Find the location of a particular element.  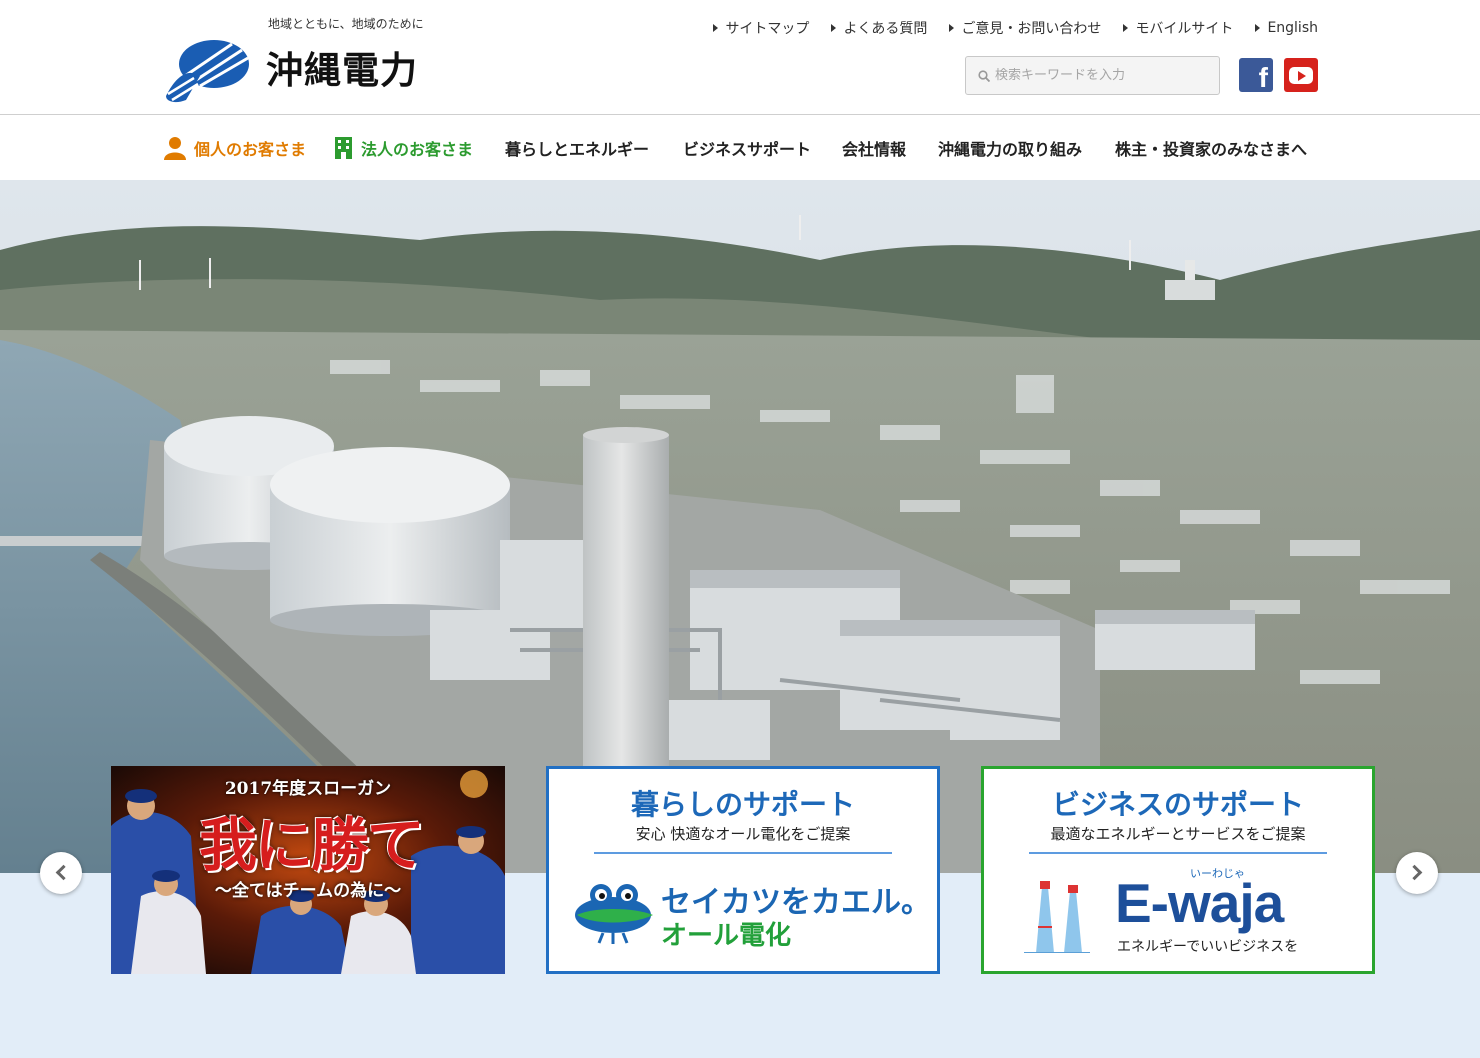

nav-company-info: 会社情報 is located at coordinates (874, 148).